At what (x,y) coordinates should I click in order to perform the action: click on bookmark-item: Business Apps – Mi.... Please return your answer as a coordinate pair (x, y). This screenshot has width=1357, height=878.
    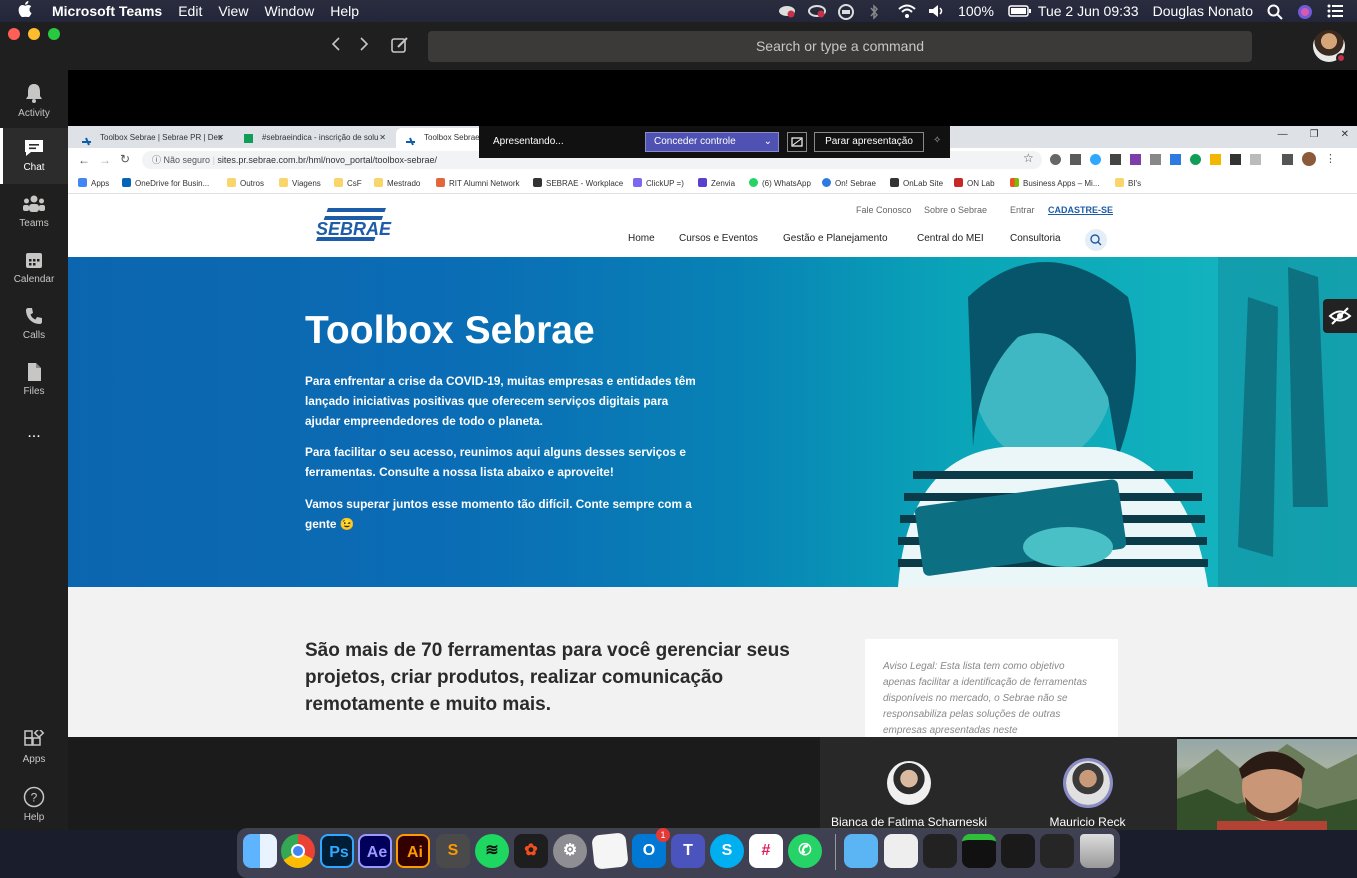
    Looking at the image, I should click on (1054, 183).